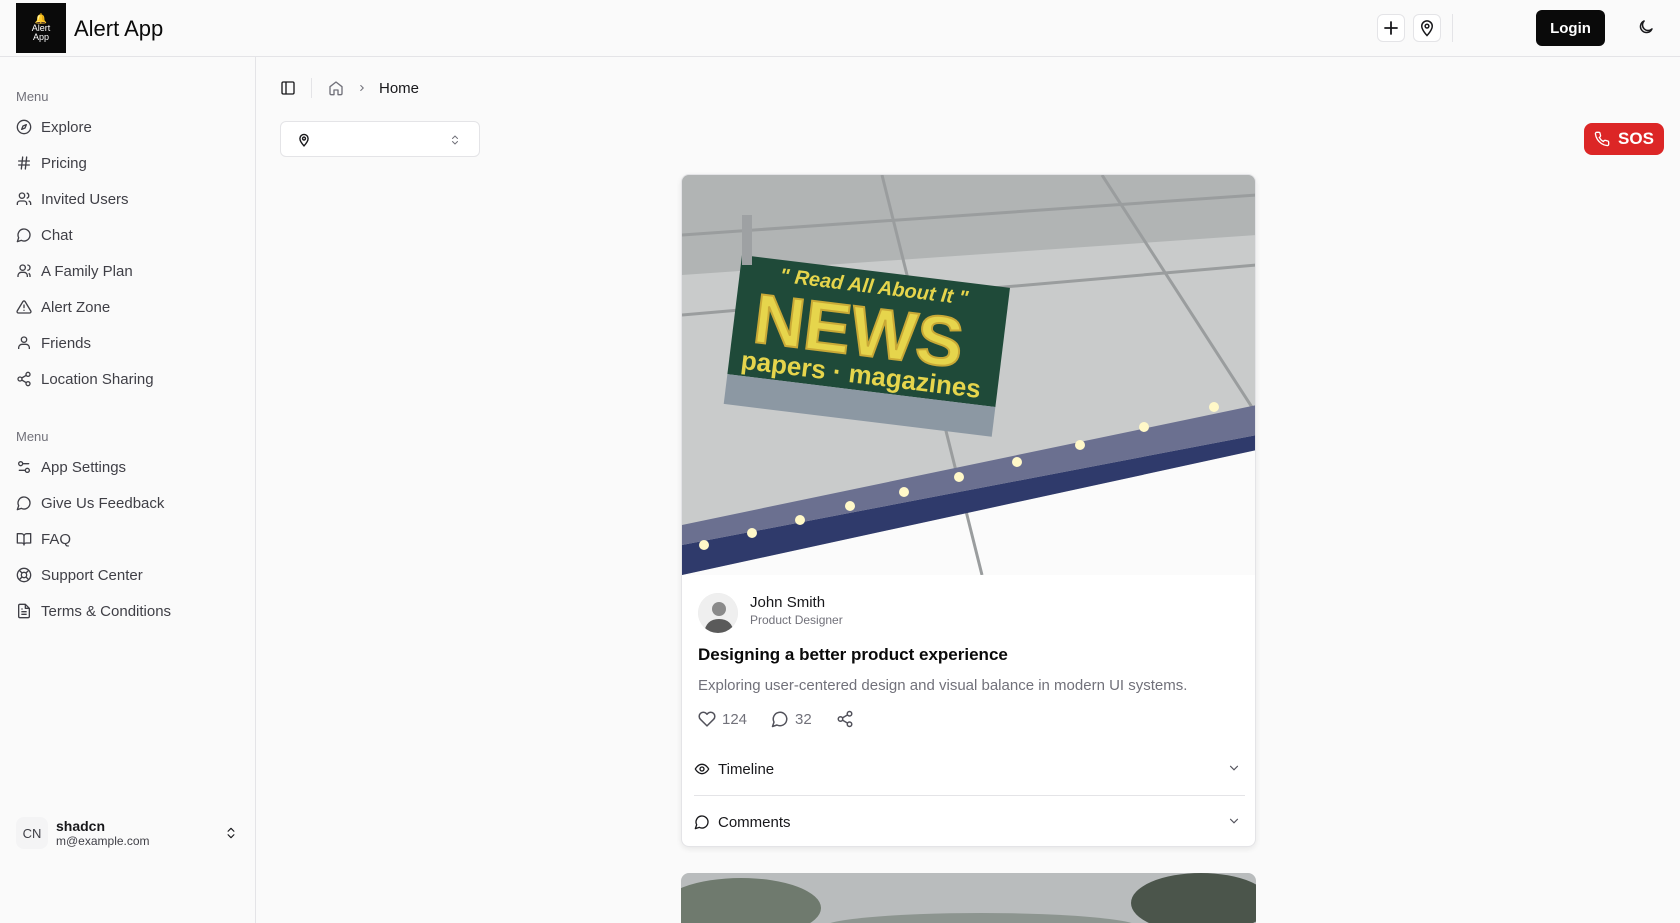  What do you see at coordinates (128, 833) in the screenshot?
I see `user-menu: CN shadcn m@example.com` at bounding box center [128, 833].